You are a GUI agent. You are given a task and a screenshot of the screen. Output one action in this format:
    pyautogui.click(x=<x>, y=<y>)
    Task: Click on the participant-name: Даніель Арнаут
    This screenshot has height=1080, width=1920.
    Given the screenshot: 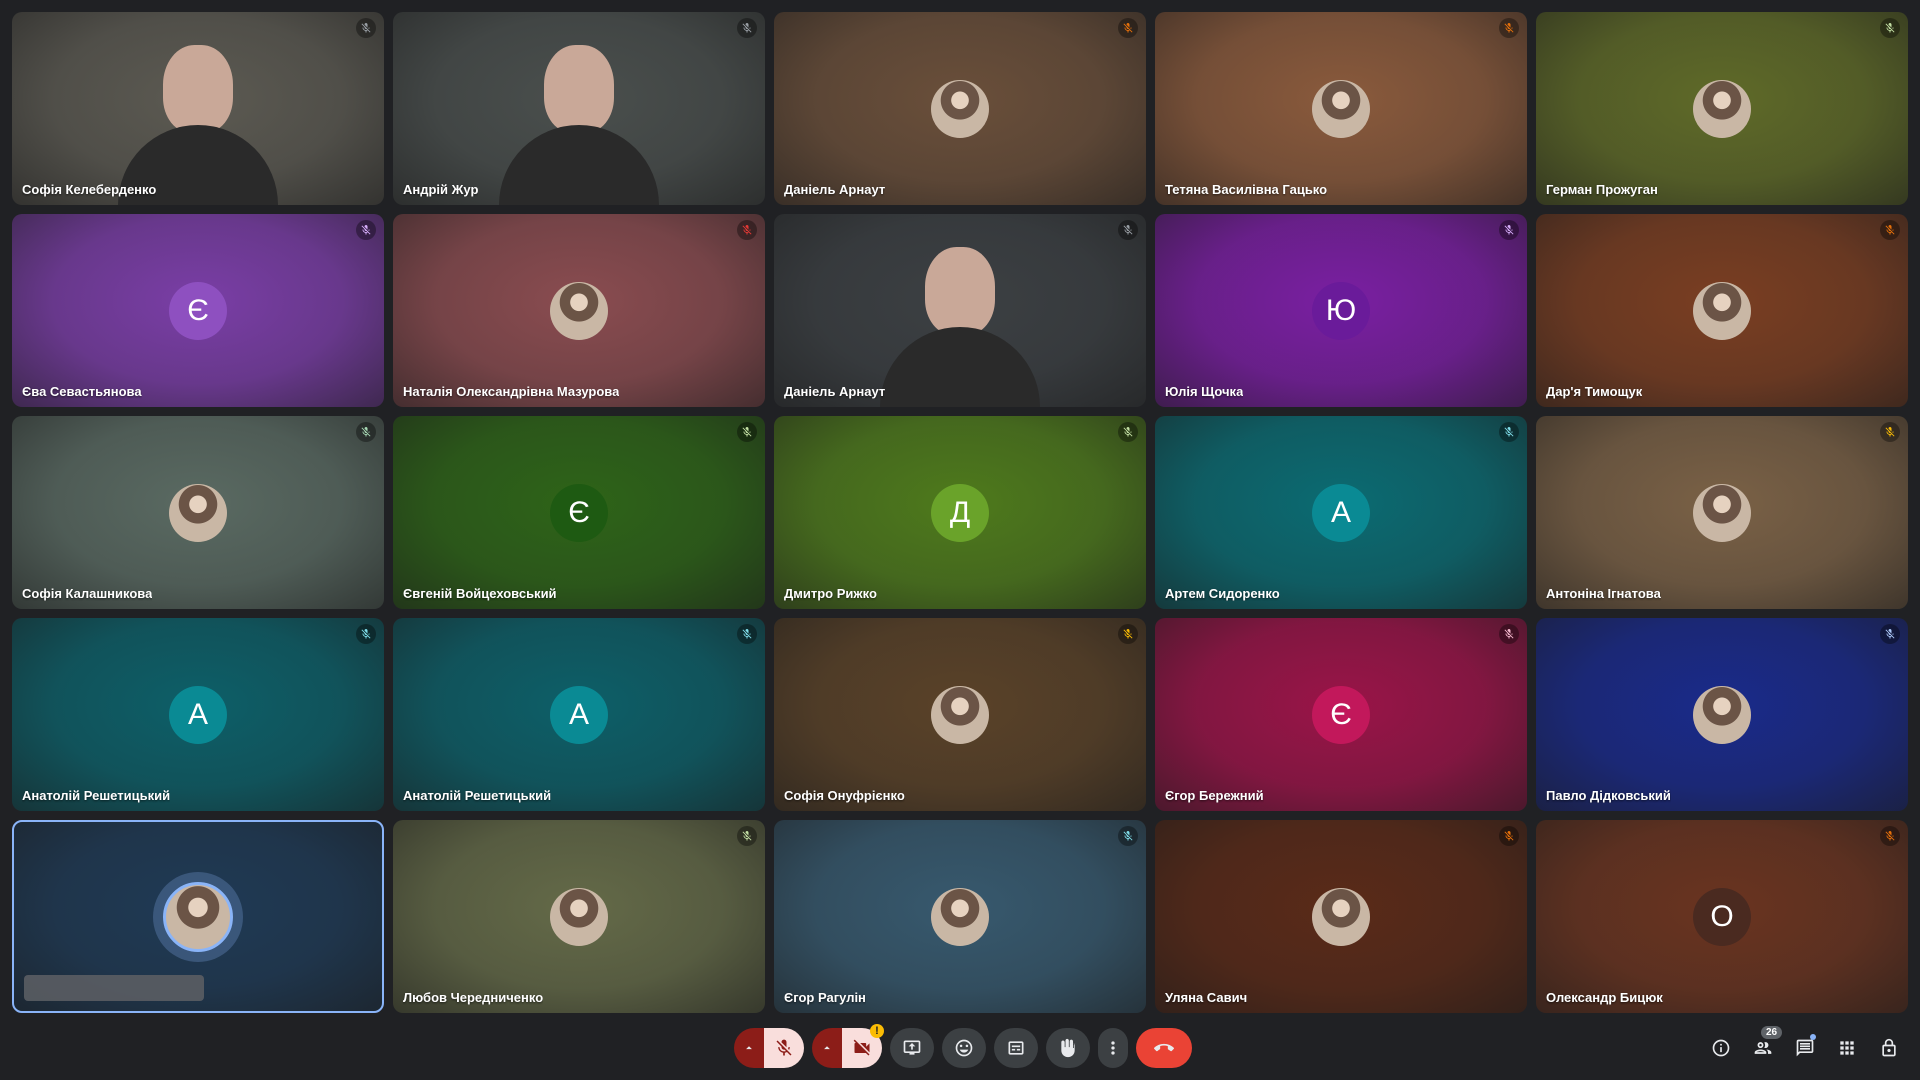 What is the action you would take?
    pyautogui.click(x=835, y=189)
    